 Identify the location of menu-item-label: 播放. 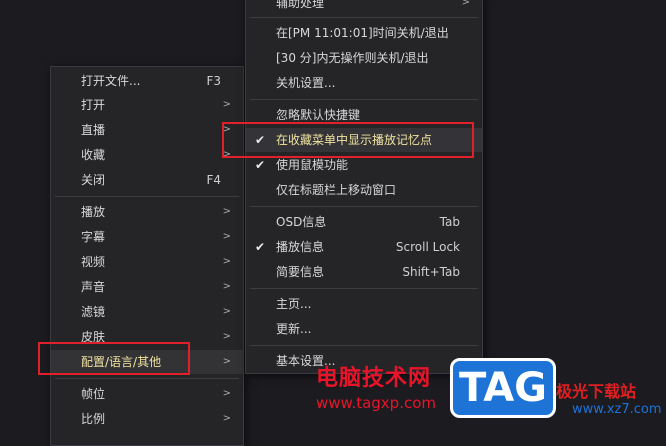
(93, 212).